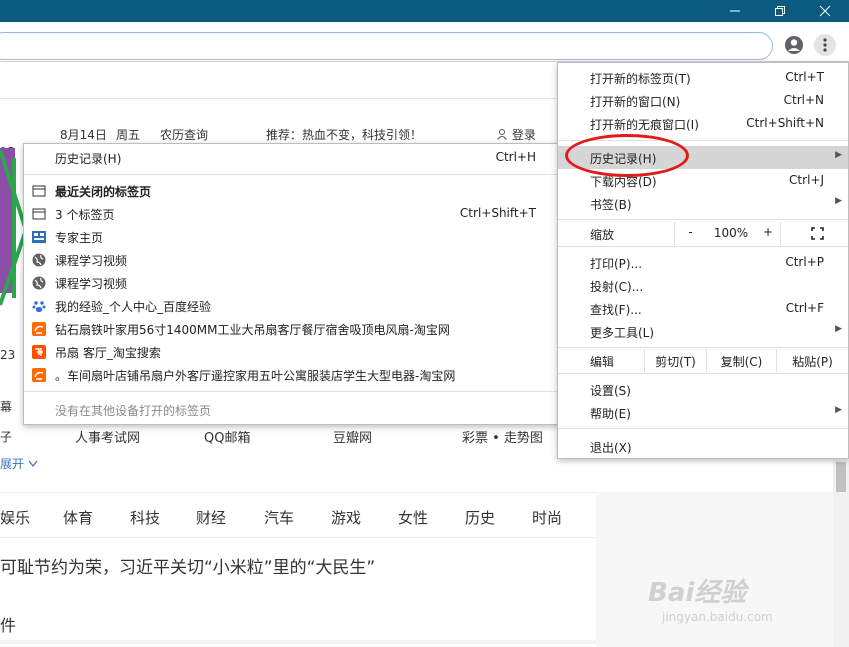  What do you see at coordinates (386, 46) in the screenshot?
I see `address-bar` at bounding box center [386, 46].